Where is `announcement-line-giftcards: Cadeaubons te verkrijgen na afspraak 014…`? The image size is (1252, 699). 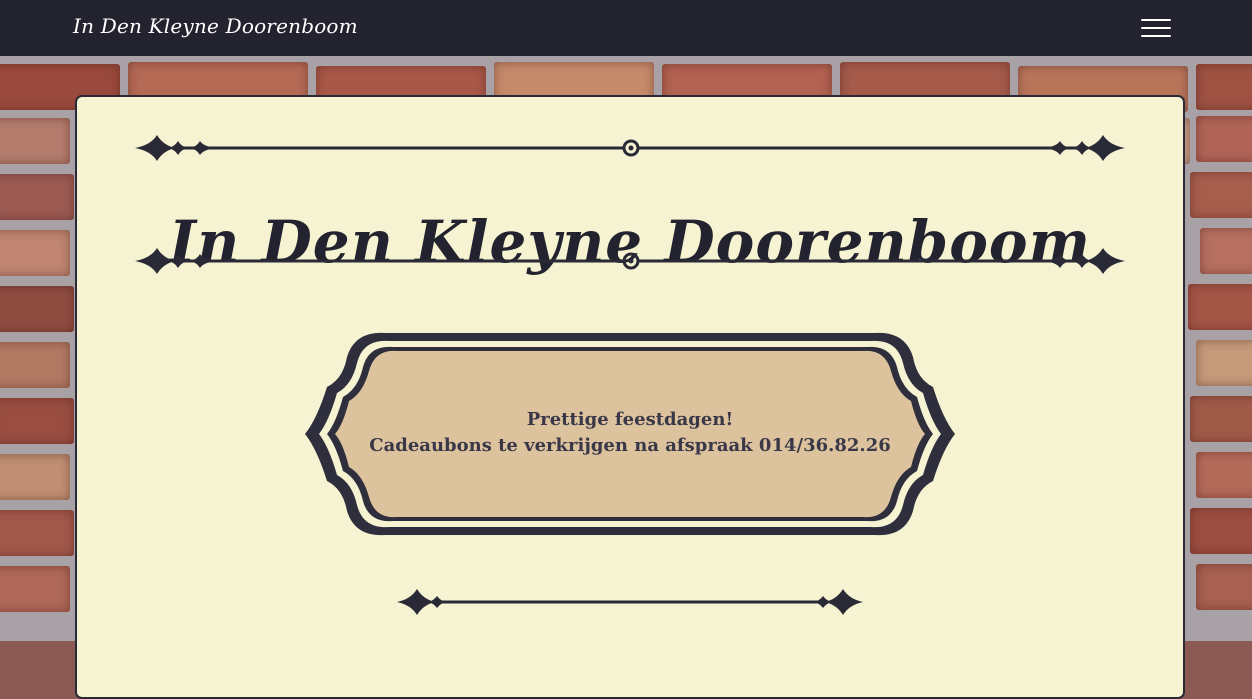 announcement-line-giftcards: Cadeaubons te verkrijgen na afspraak 014… is located at coordinates (630, 445).